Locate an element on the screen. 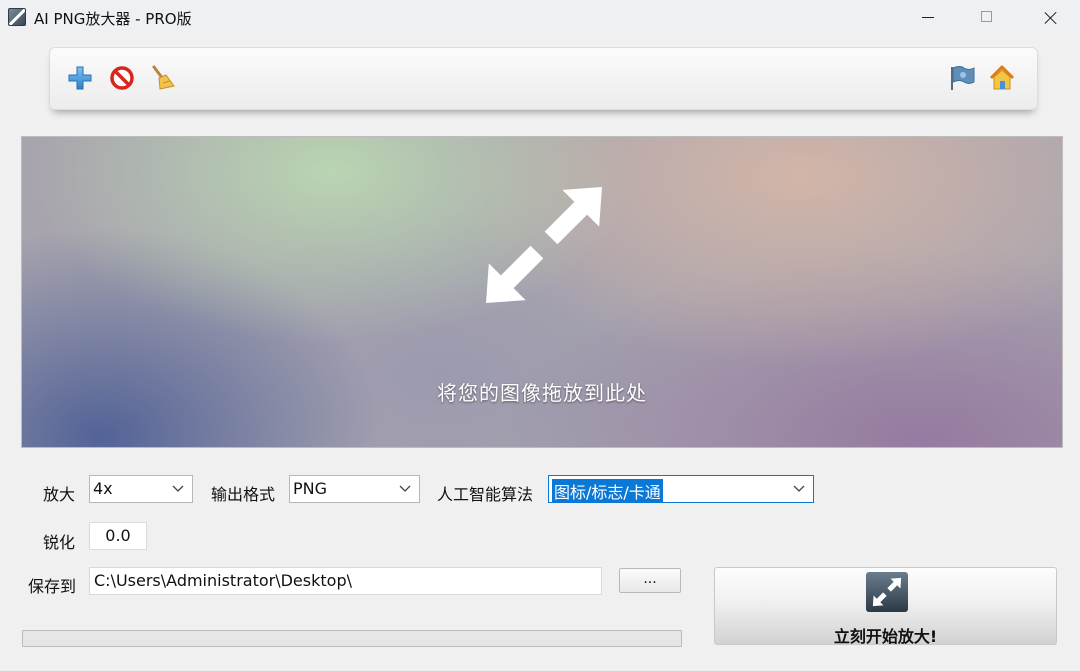 The width and height of the screenshot is (1080, 671). stop-icon is located at coordinates (122, 78).